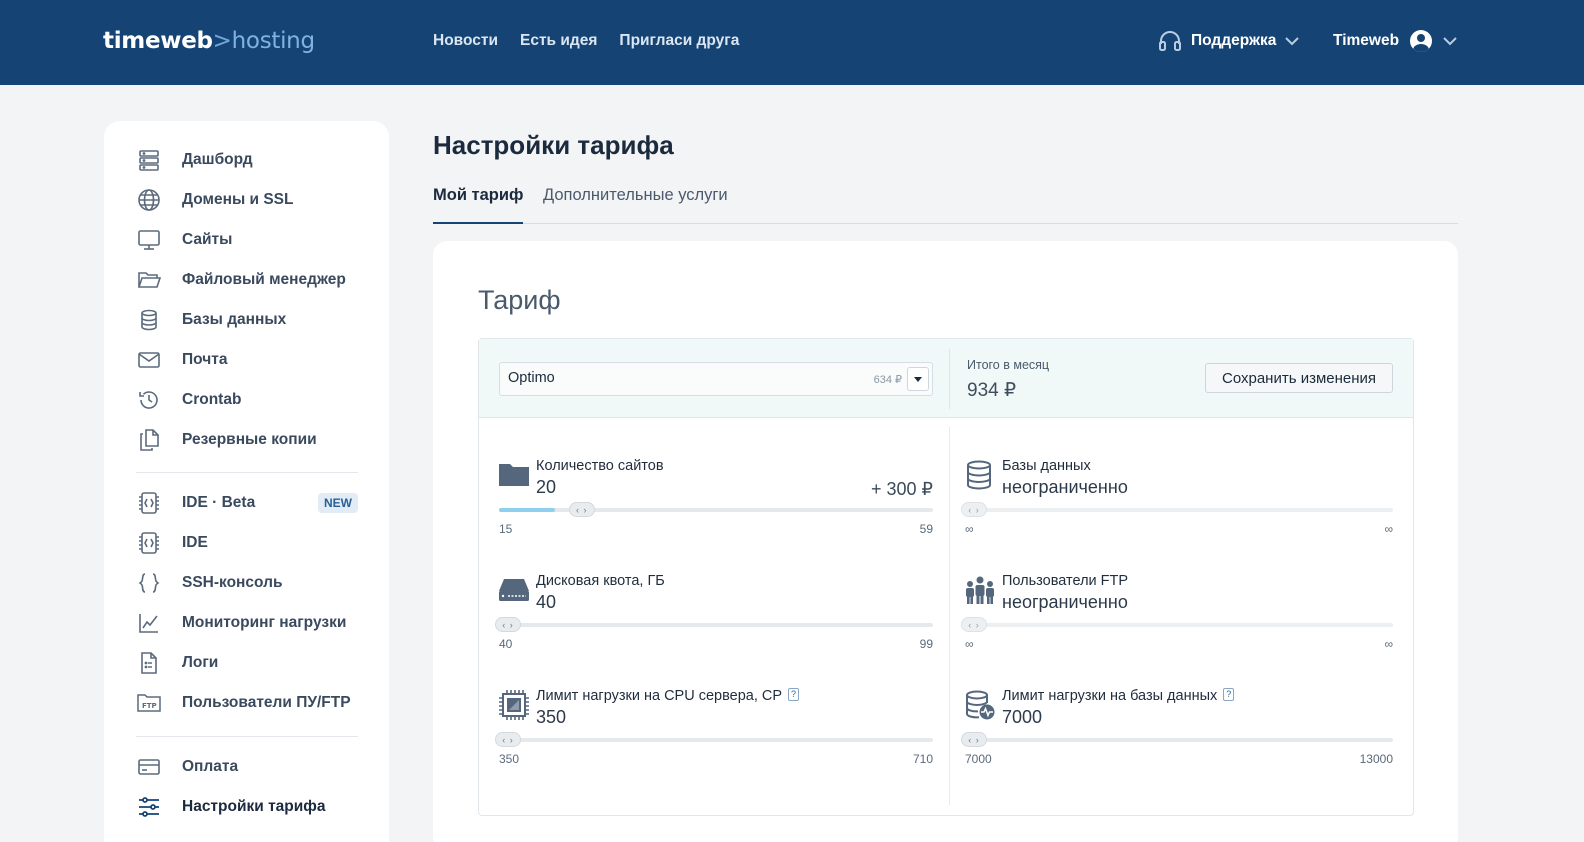 The width and height of the screenshot is (1584, 842). Describe the element at coordinates (247, 360) in the screenshot. I see `sidebar-item-mail: Почта` at that location.